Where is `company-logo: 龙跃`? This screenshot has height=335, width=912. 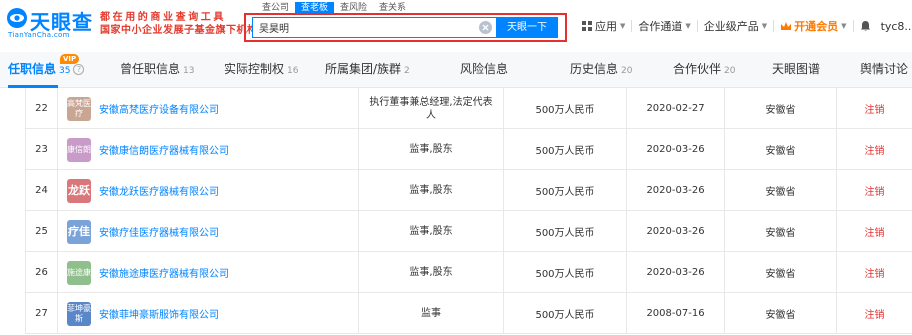
company-logo: 龙跃 is located at coordinates (79, 190).